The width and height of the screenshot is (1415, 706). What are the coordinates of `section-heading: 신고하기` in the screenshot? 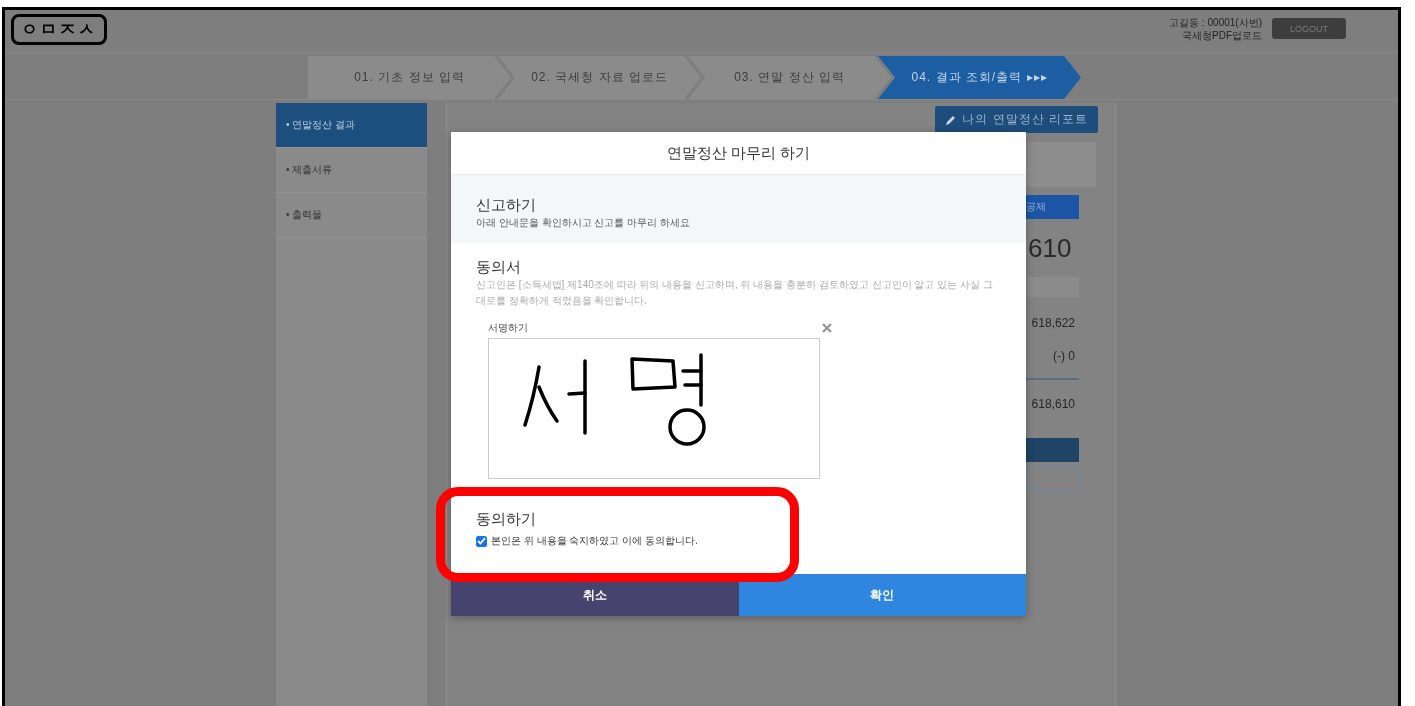 It's located at (506, 205).